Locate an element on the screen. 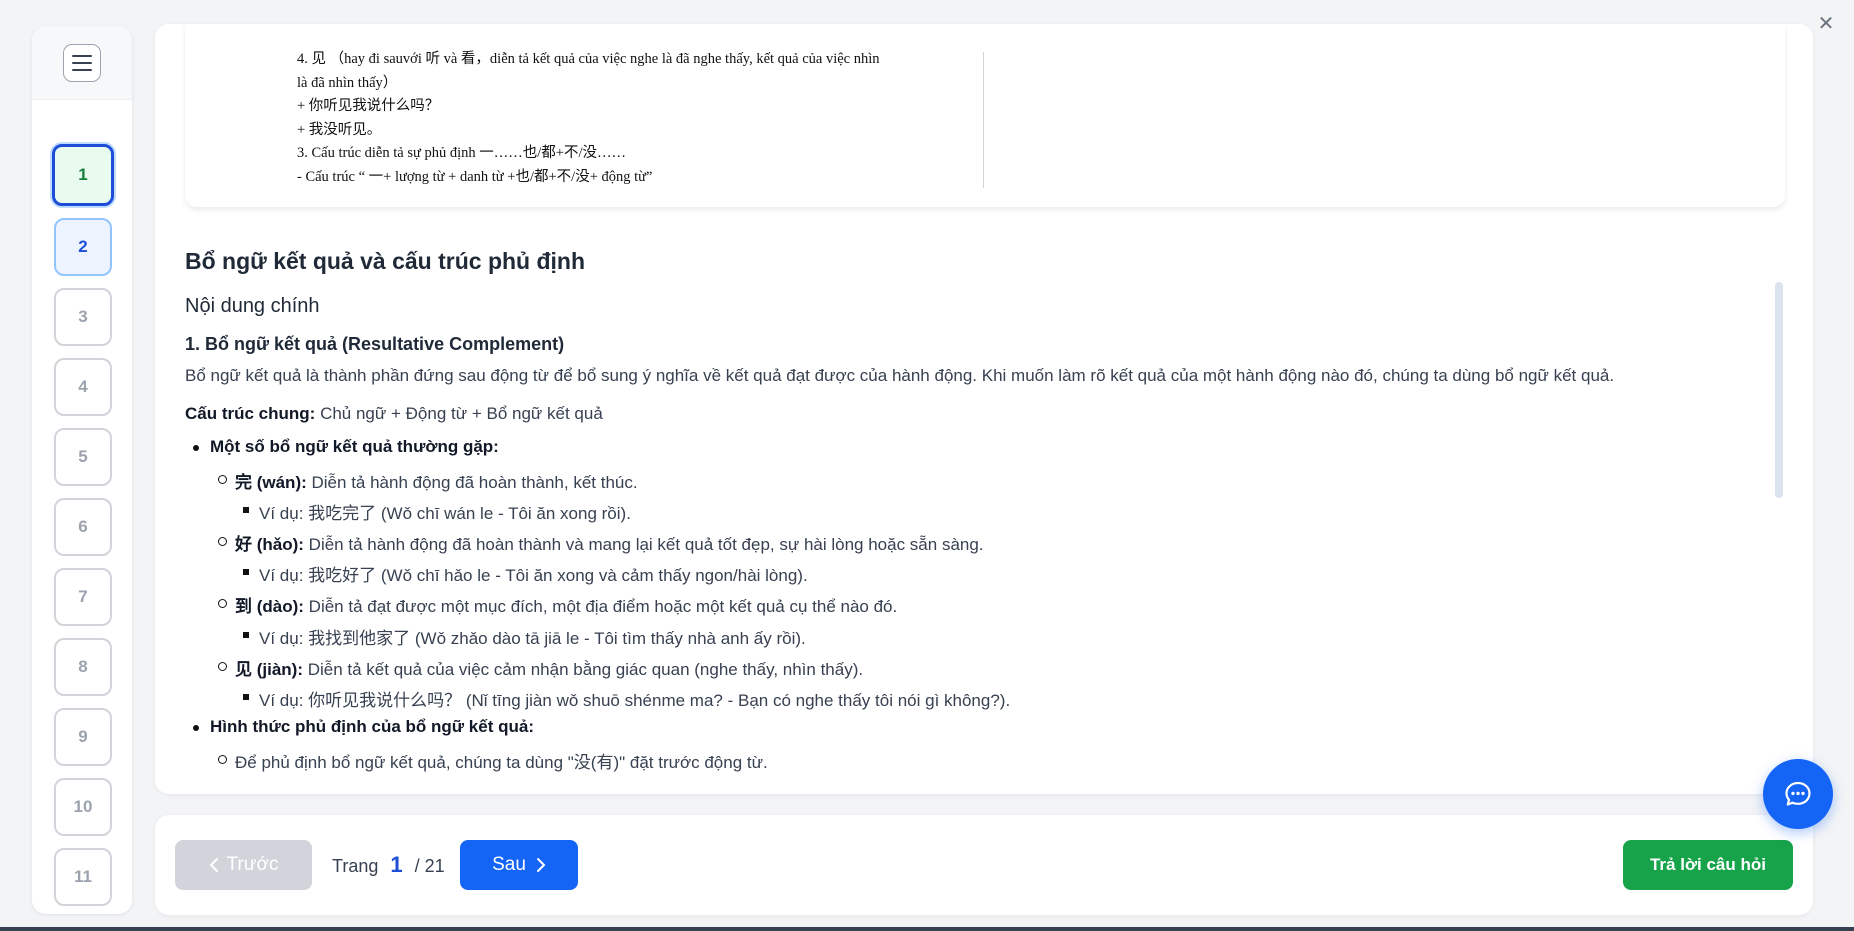 The height and width of the screenshot is (931, 1854). page-sidebar: 1 2 3 4 5 6 7 8 9 10 11 is located at coordinates (82, 470).